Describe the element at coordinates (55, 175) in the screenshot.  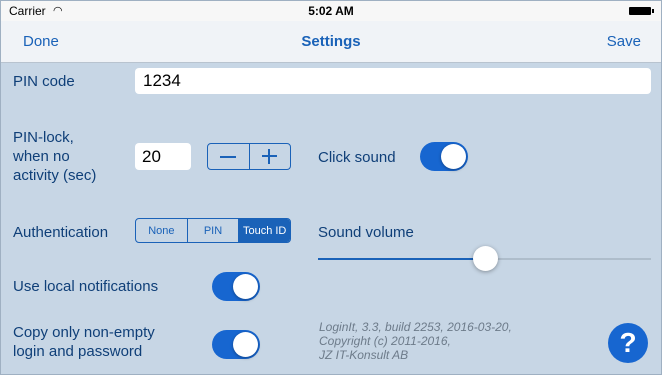
I see `pin-lock-label-line: activity (sec)` at that location.